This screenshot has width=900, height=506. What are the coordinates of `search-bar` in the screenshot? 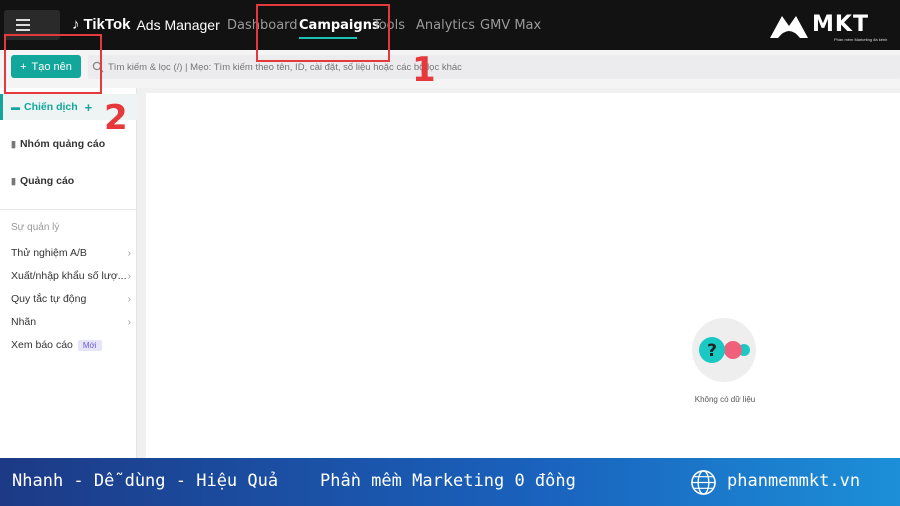 It's located at (494, 67).